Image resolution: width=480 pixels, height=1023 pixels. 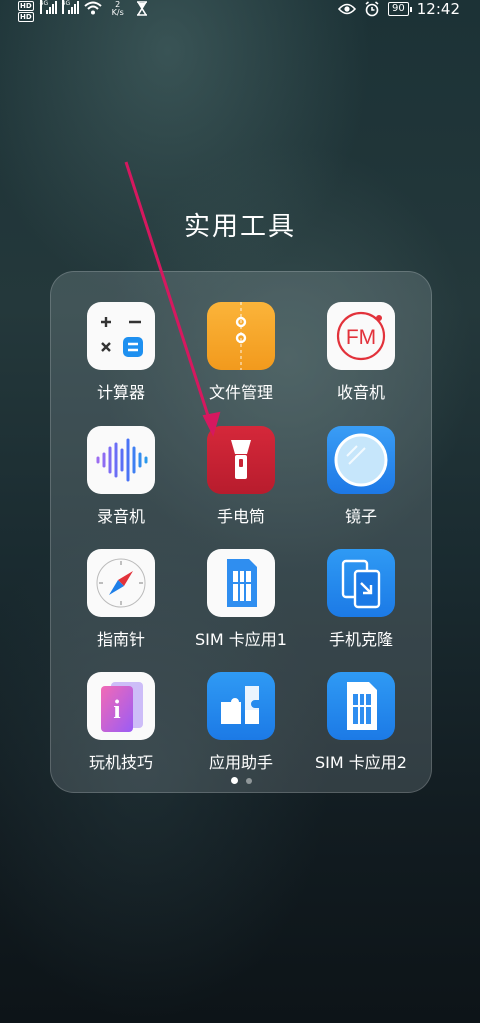 I want to click on app-label: SIM 卡应用1, so click(x=241, y=639).